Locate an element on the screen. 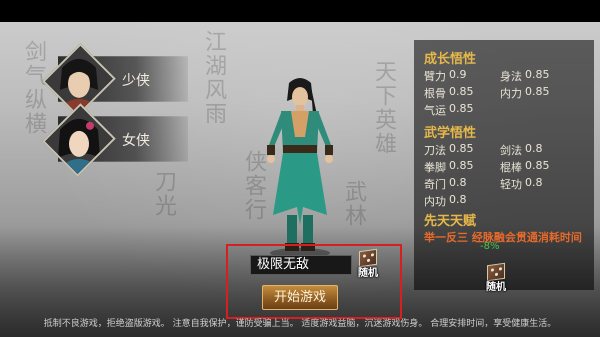 This screenshot has height=337, width=600. male-label: 少侠 is located at coordinates (136, 81).